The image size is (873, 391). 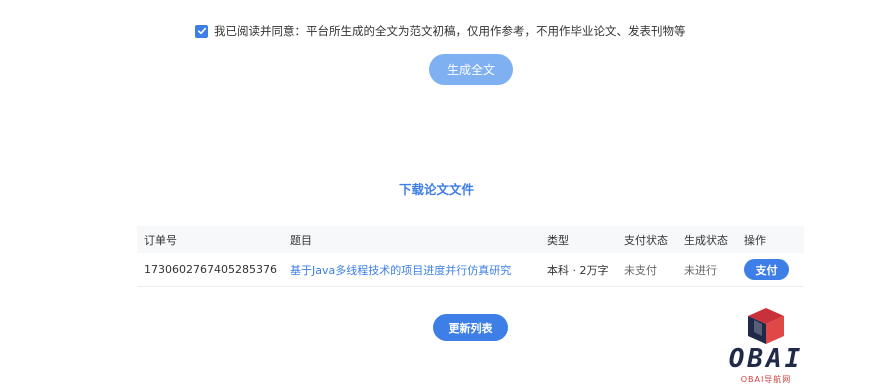 I want to click on paper-type: 本科 · 2万字, so click(x=578, y=270).